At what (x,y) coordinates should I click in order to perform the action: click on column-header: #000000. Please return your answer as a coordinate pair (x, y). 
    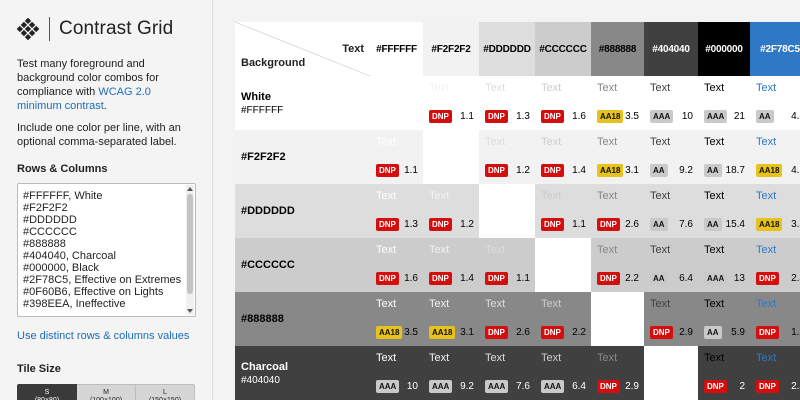
    Looking at the image, I should click on (724, 49).